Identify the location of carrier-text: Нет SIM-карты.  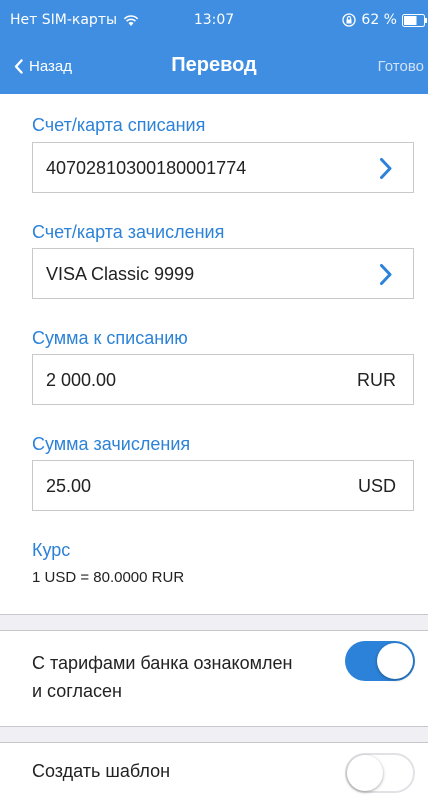
(64, 20).